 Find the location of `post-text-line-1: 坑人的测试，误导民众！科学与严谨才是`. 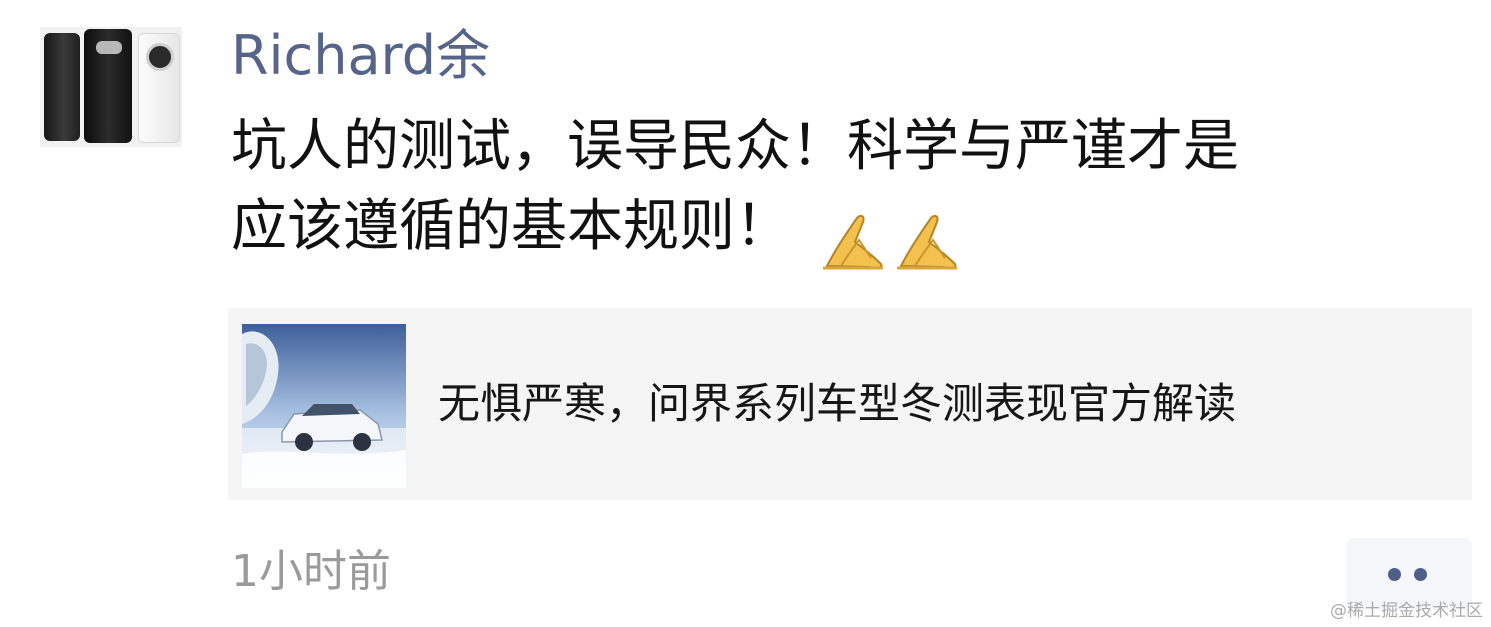

post-text-line-1: 坑人的测试，误导民众！科学与严谨才是 is located at coordinates (735, 146).